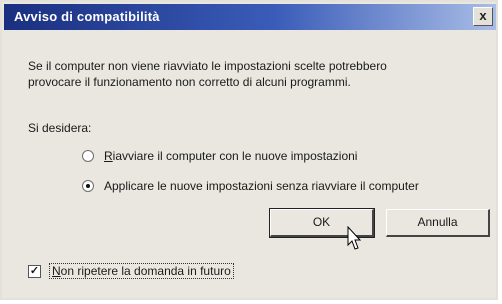 Image resolution: width=502 pixels, height=304 pixels. Describe the element at coordinates (56, 271) in the screenshot. I see `mnemonic-n: N` at that location.